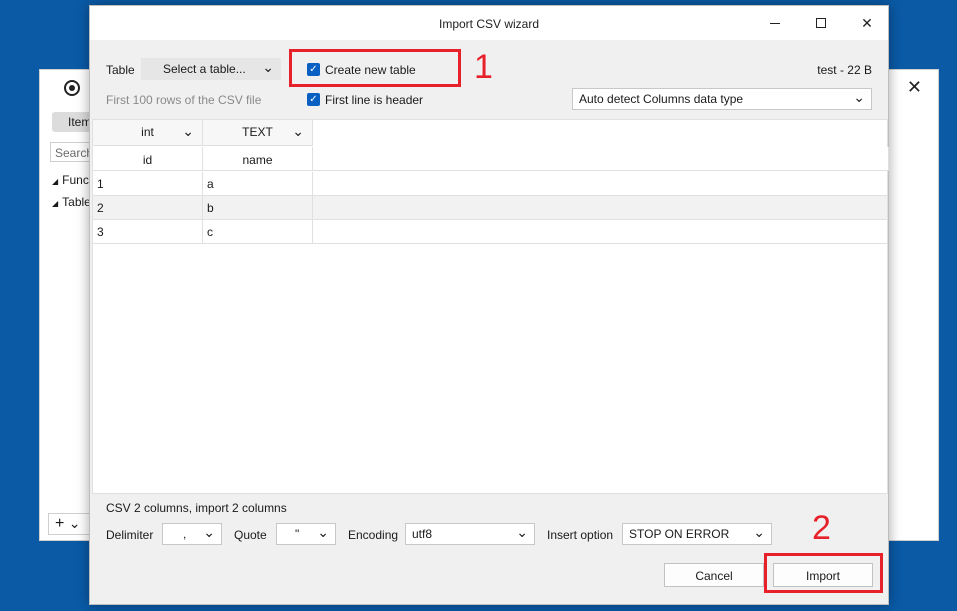 This screenshot has width=957, height=611. Describe the element at coordinates (258, 231) in the screenshot. I see `table-cell: c` at that location.